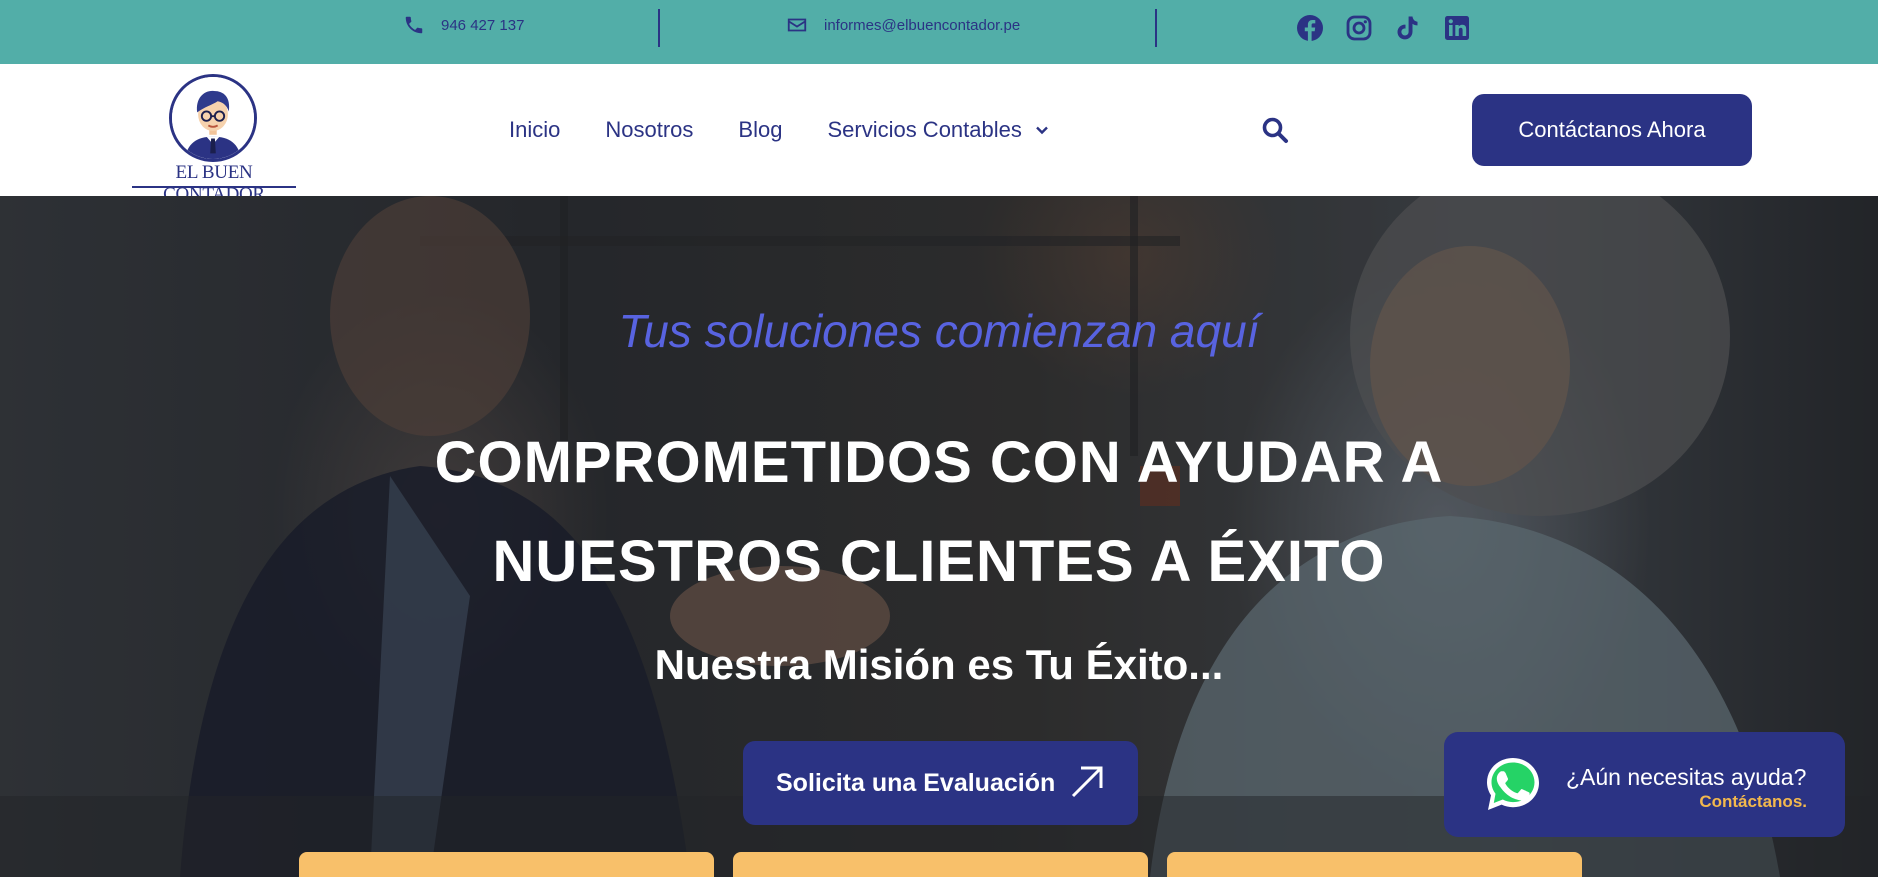  I want to click on main-nav: Inicio Nosotros Blog Servicios Contables, so click(802, 130).